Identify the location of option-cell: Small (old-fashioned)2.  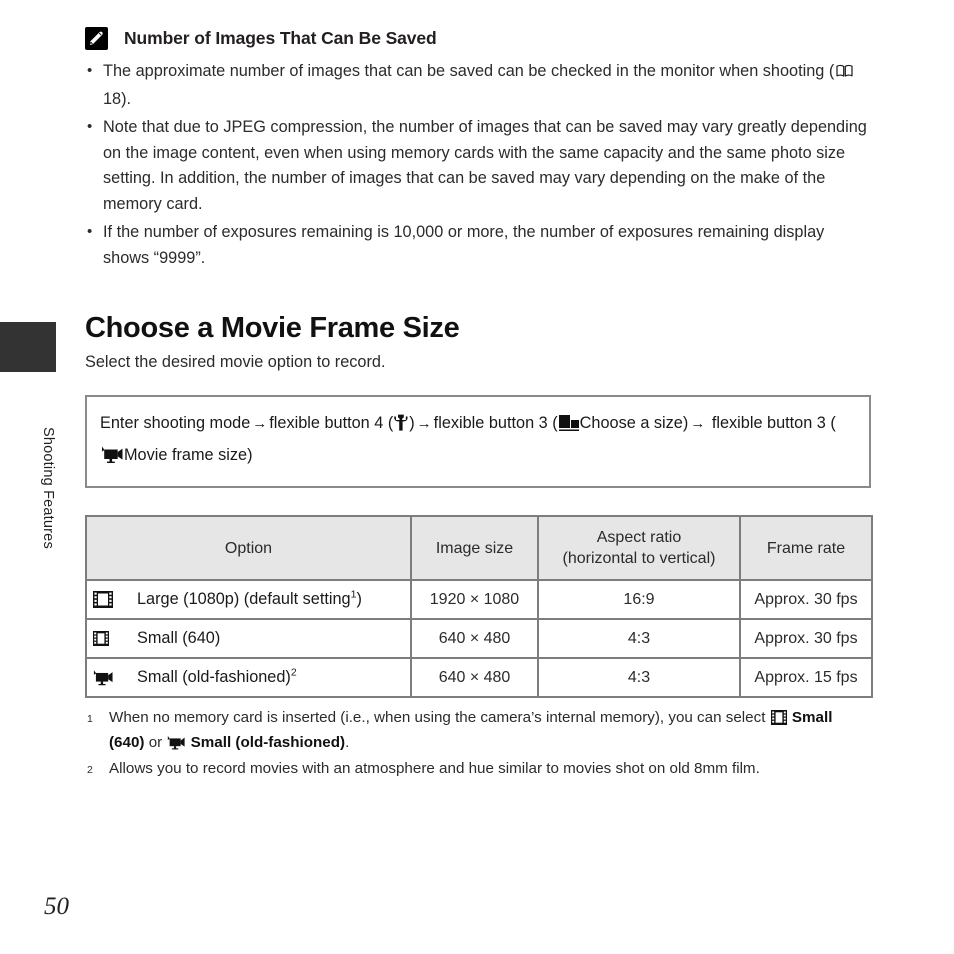
(248, 677).